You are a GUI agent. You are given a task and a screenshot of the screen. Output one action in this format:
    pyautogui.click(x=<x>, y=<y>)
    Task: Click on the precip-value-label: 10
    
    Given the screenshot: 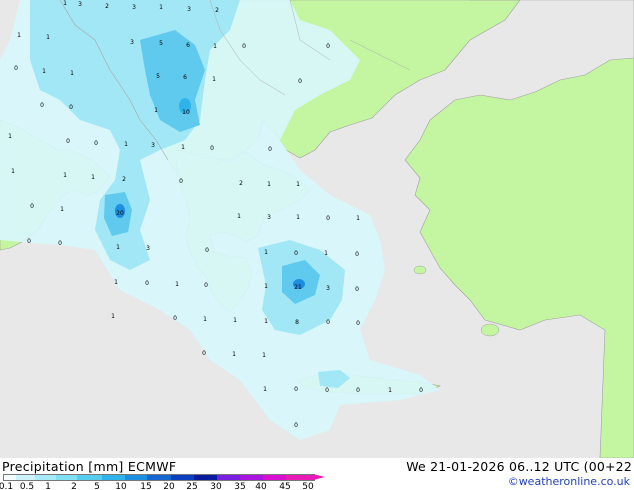 What is the action you would take?
    pyautogui.click(x=186, y=112)
    